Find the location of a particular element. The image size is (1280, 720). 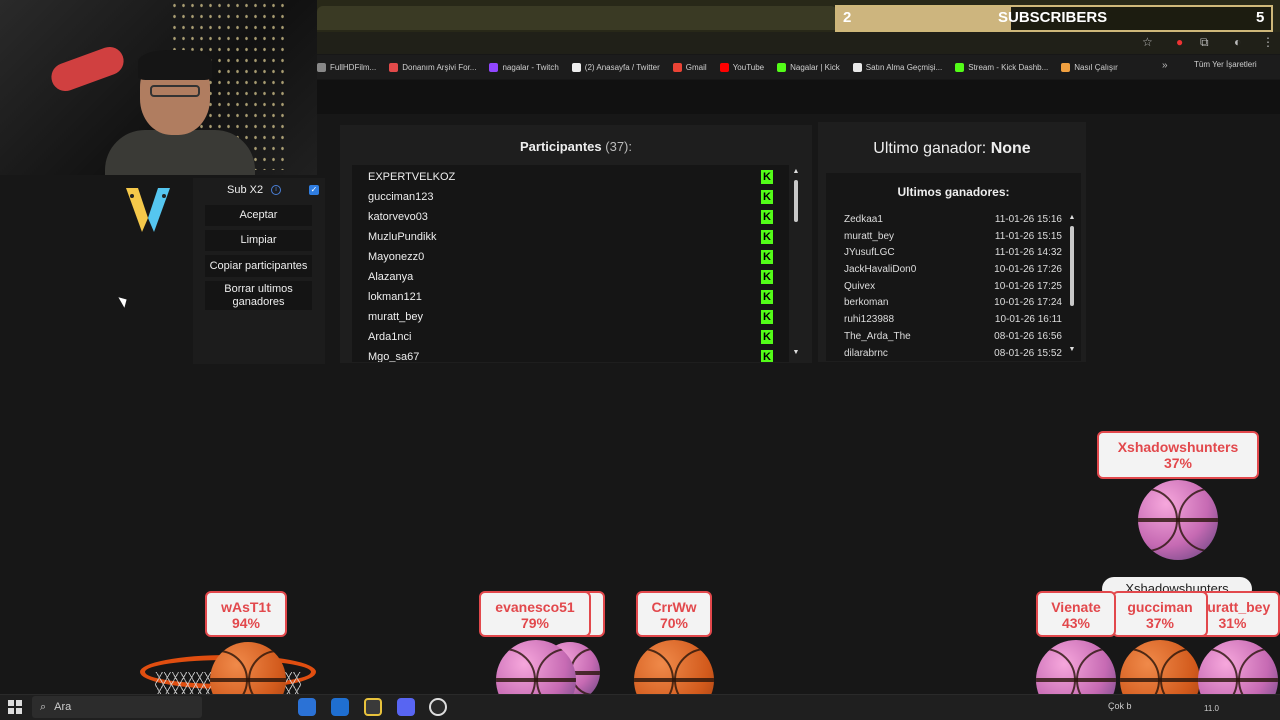

participant-row: lokman121 K is located at coordinates (570, 297).